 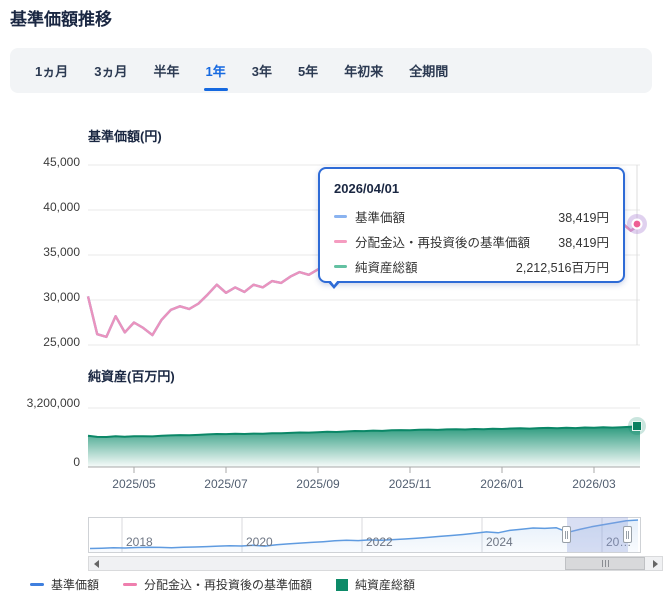 What do you see at coordinates (367, 188) in the screenshot?
I see `tooltip-date: 2026/04/01` at bounding box center [367, 188].